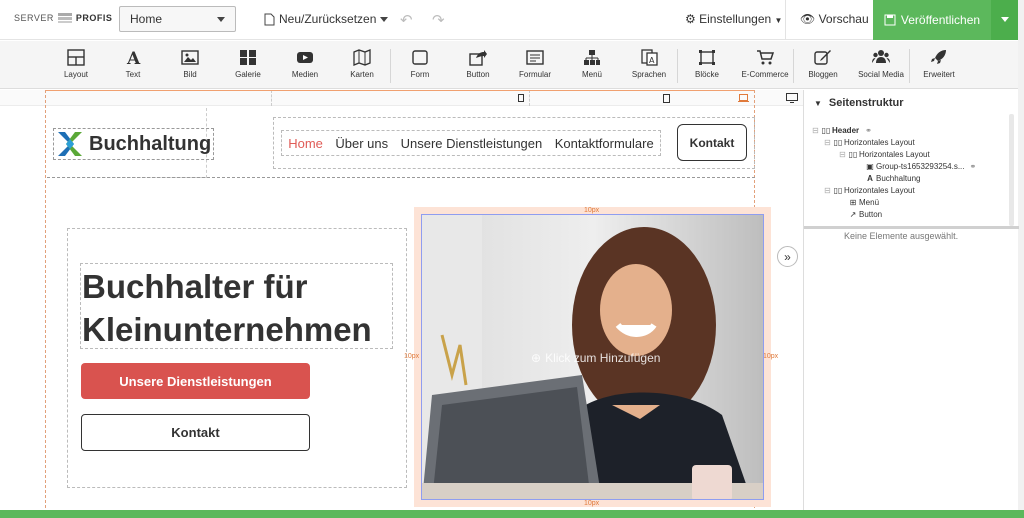 The image size is (1024, 518). Describe the element at coordinates (326, 19) in the screenshot. I see `new-reset-button: Neu/Zurücksetzen` at that location.